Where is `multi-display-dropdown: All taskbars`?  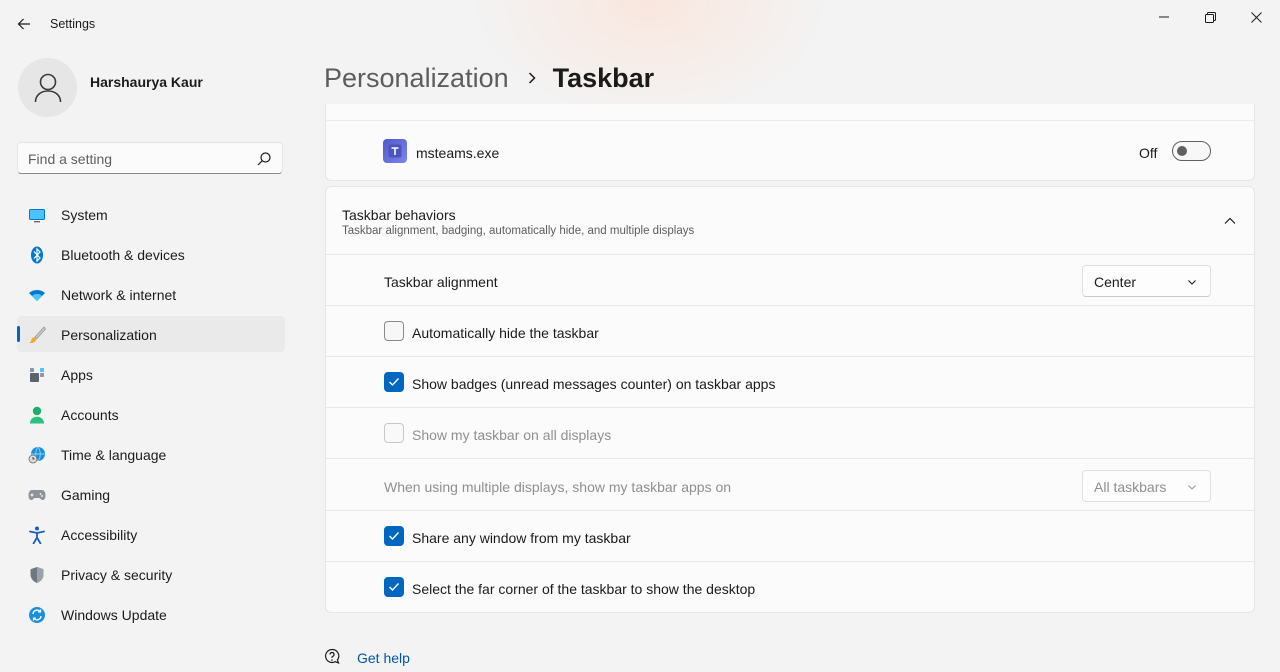 multi-display-dropdown: All taskbars is located at coordinates (1146, 486).